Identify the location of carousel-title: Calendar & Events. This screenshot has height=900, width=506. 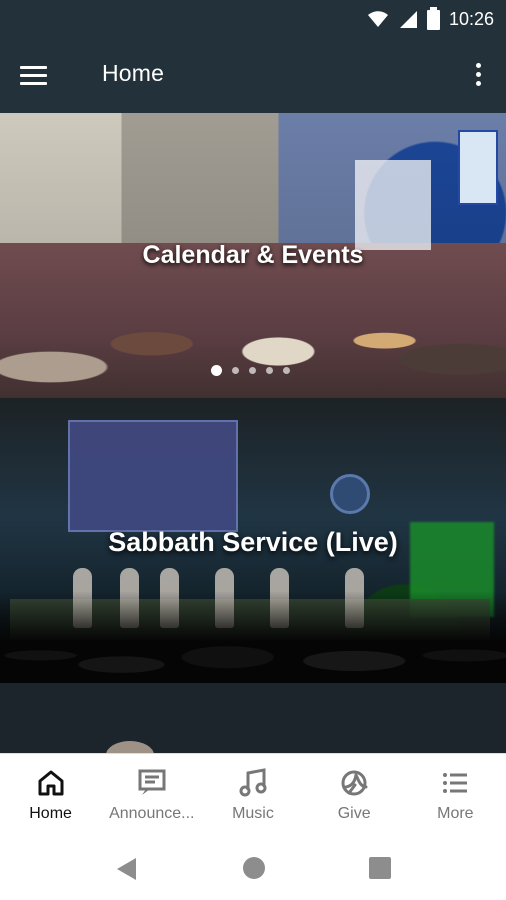
(253, 255).